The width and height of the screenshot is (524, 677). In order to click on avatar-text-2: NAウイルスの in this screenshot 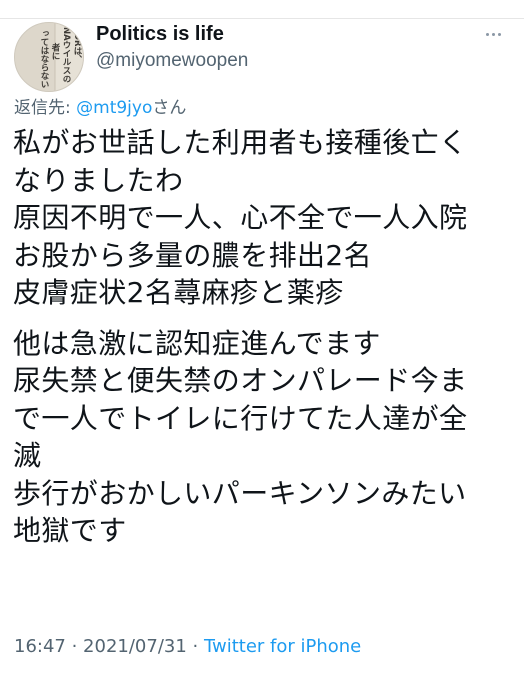, I will do `click(66, 55)`.